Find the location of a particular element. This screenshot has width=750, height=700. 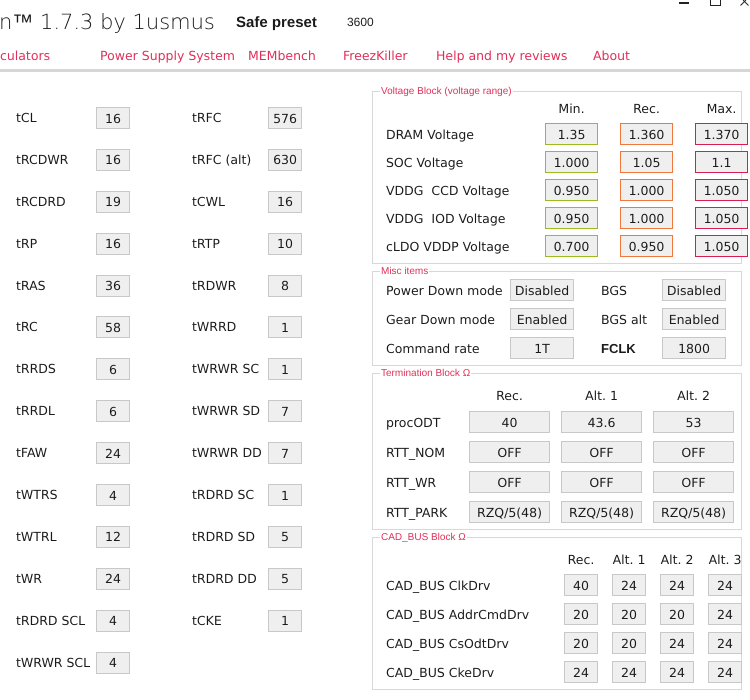

value-field: 36 is located at coordinates (113, 285).